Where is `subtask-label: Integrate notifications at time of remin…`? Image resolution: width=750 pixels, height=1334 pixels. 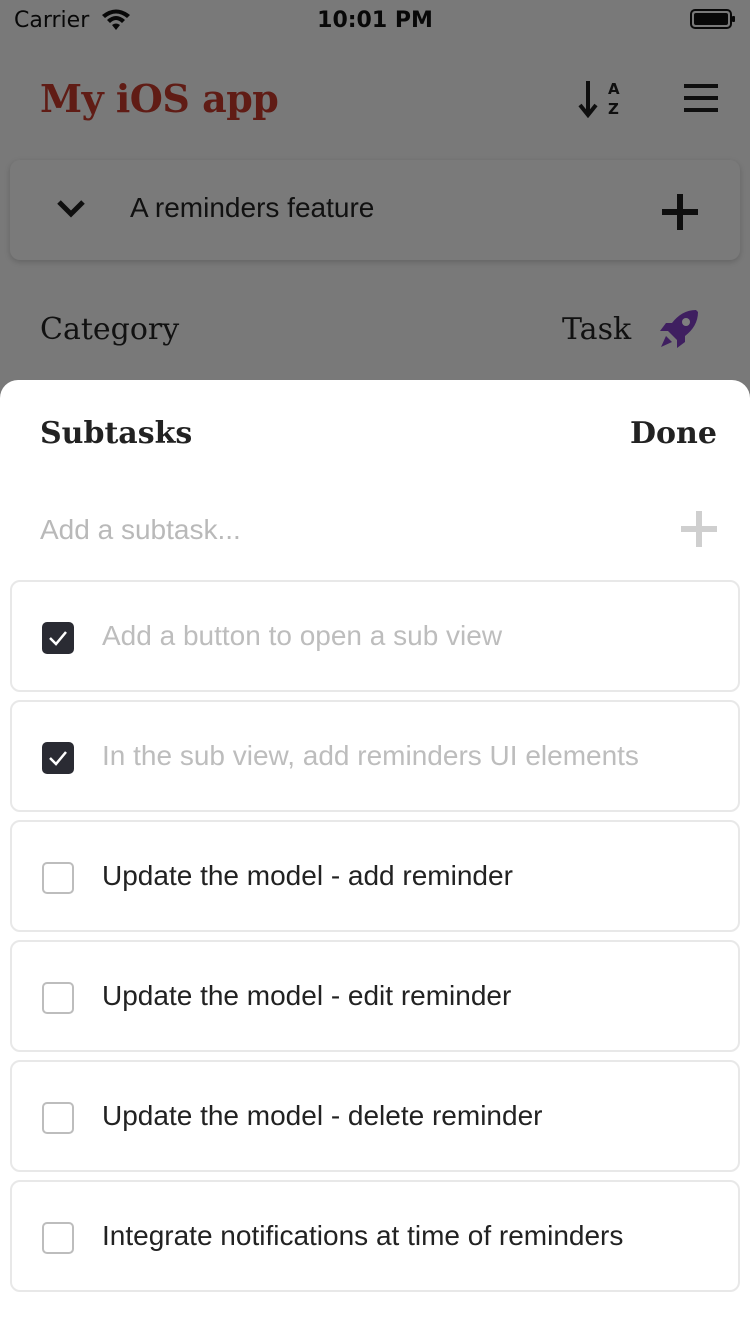
subtask-label: Integrate notifications at time of remin… is located at coordinates (363, 1235).